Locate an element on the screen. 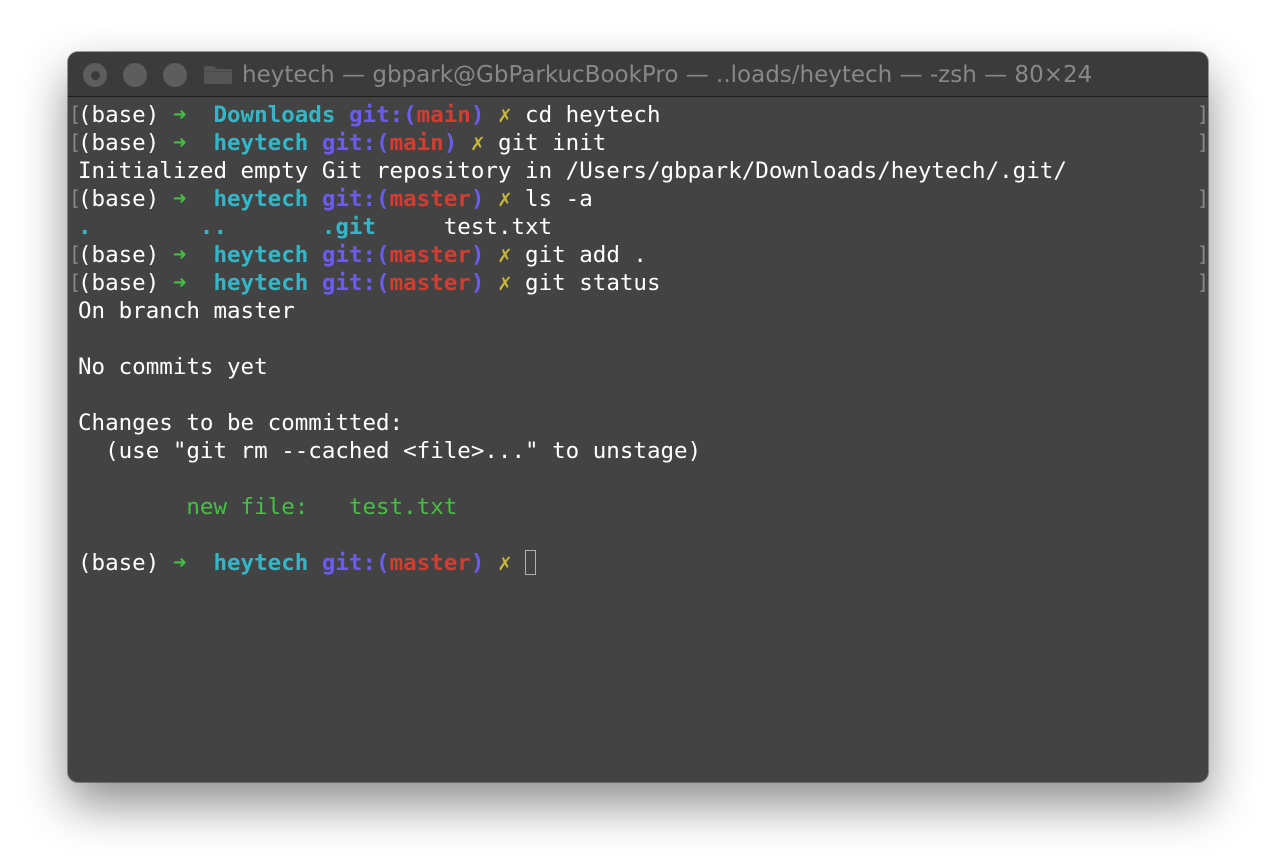  minimize-button is located at coordinates (135, 75).